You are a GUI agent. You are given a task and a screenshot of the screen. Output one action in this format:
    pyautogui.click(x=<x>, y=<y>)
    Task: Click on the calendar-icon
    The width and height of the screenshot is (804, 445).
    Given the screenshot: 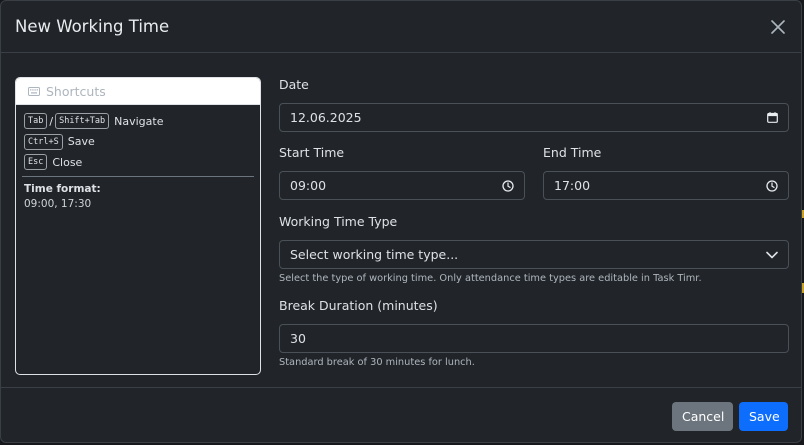 What is the action you would take?
    pyautogui.click(x=772, y=117)
    